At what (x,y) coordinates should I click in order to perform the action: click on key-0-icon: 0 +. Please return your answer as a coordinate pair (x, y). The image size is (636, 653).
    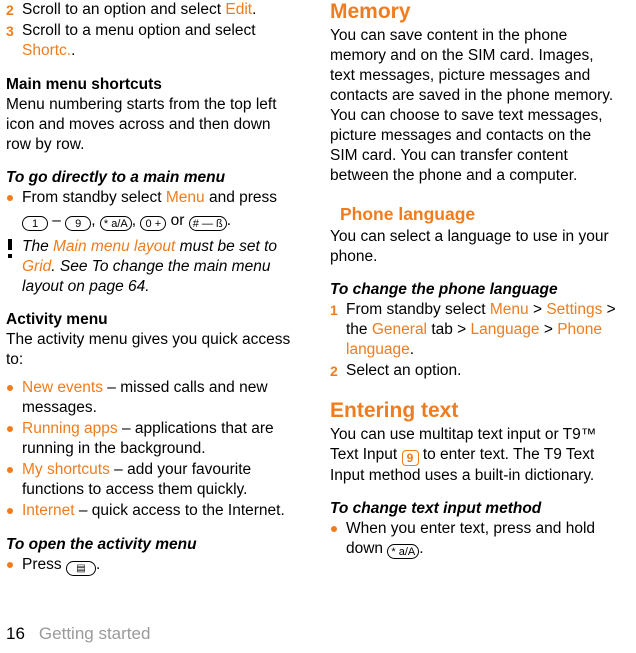
    Looking at the image, I should click on (153, 223).